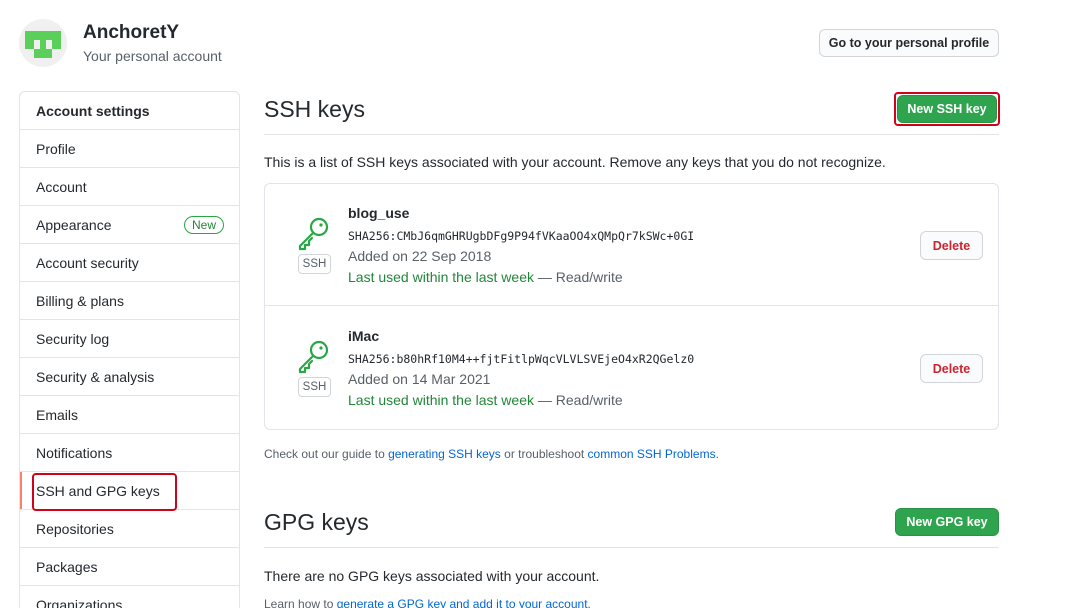  Describe the element at coordinates (203, 225) in the screenshot. I see `new-badge: New` at that location.